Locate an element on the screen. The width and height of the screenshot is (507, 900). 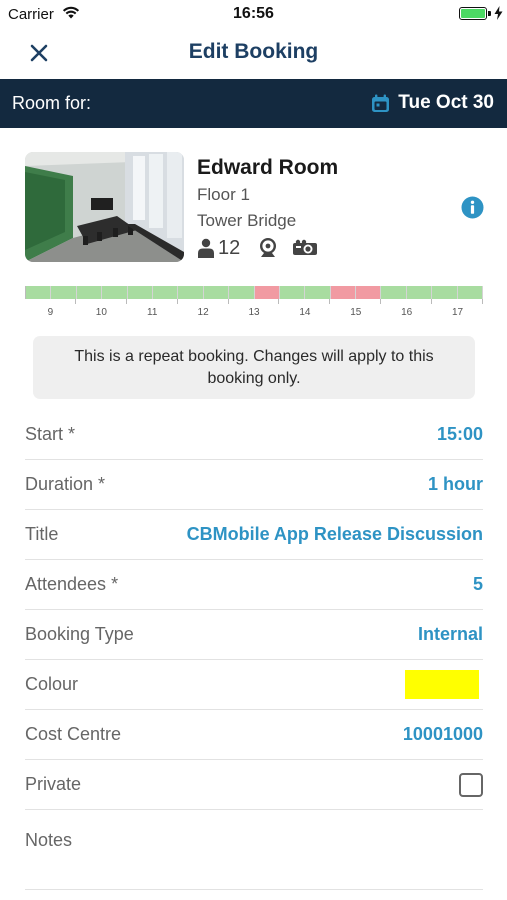
page-title: Edit Booking is located at coordinates (253, 51).